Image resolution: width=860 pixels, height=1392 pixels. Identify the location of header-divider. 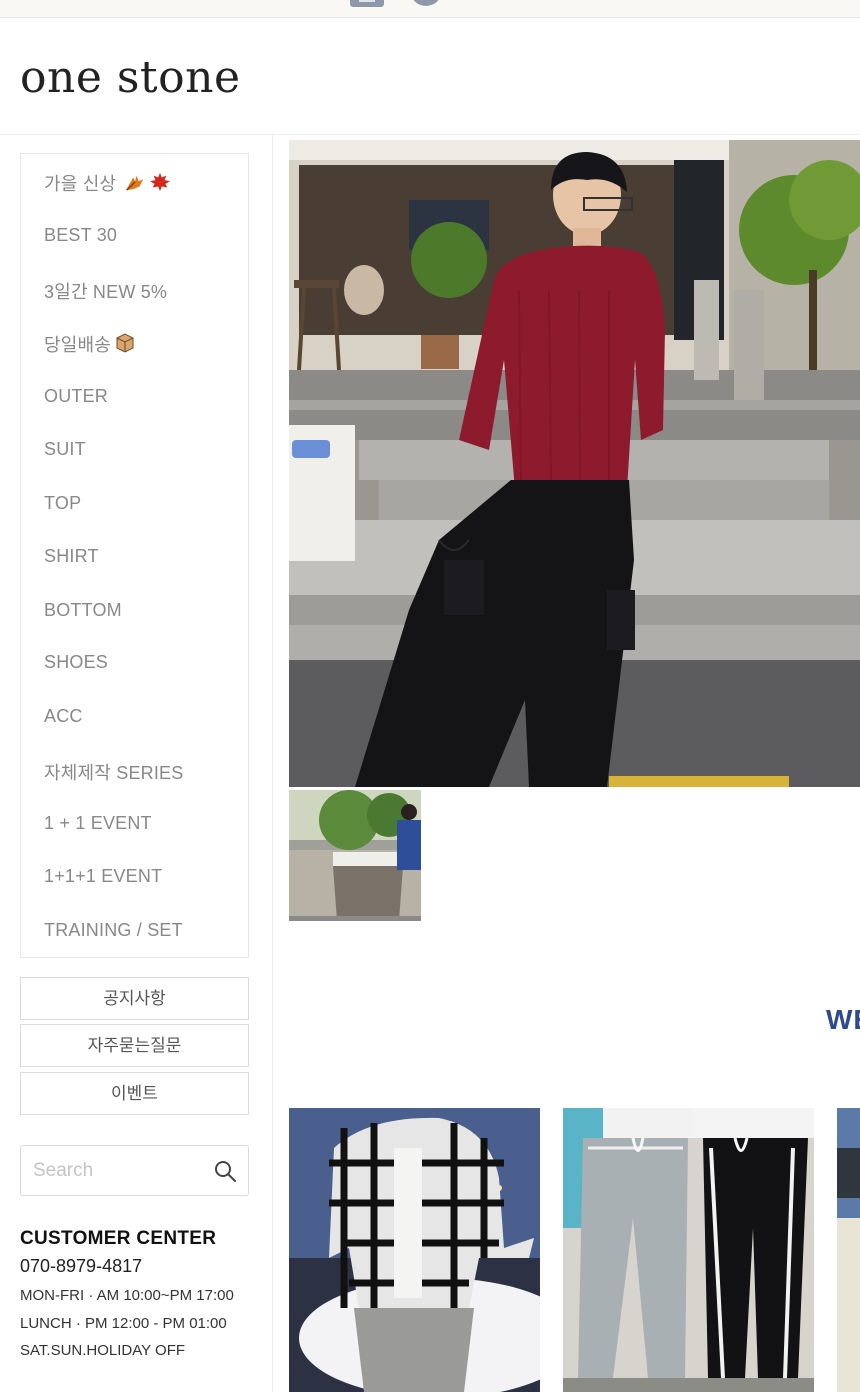
(430, 134).